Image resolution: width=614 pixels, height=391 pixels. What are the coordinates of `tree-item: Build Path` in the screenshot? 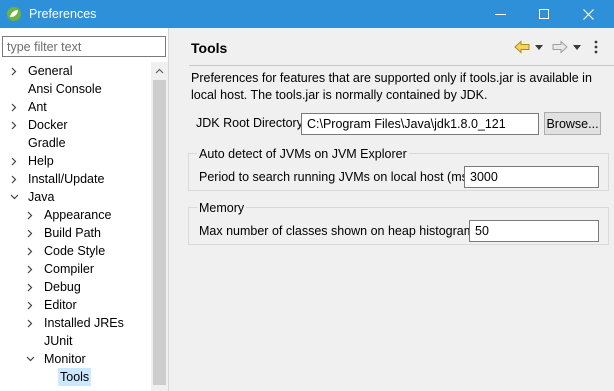 It's located at (63, 233).